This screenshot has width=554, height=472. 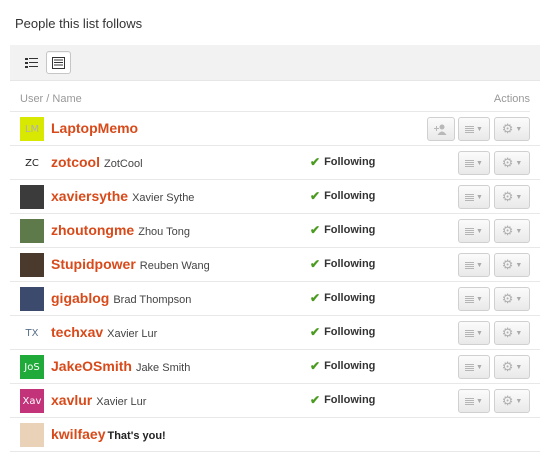 I want to click on real-name: Xavier Sythe, so click(x=163, y=198).